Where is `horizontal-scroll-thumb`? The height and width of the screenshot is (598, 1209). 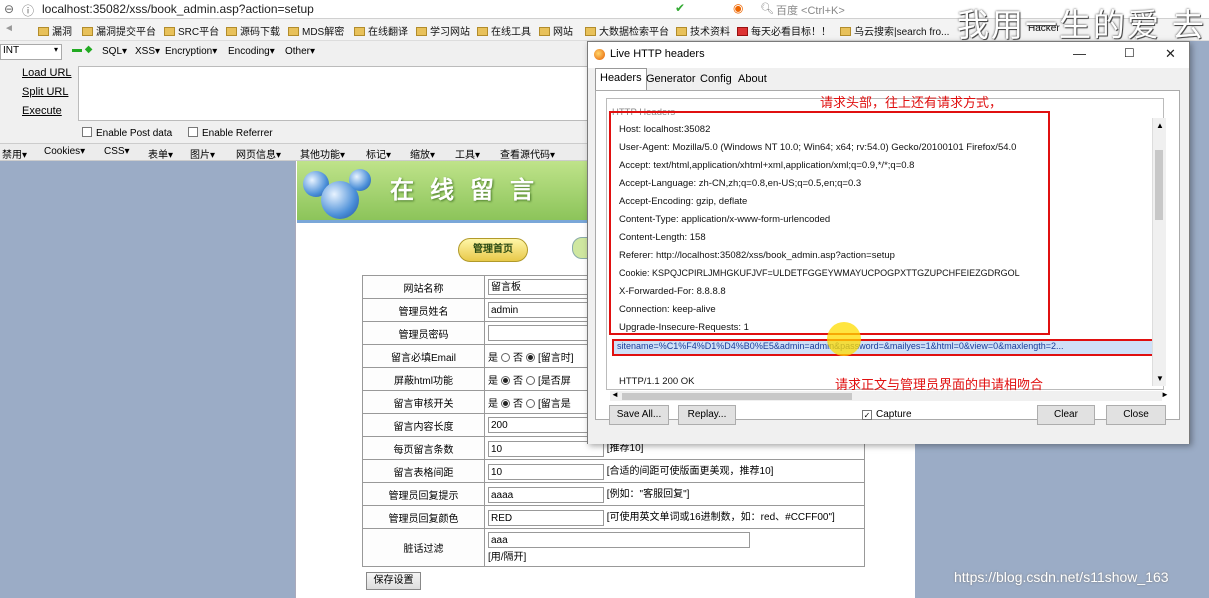 horizontal-scroll-thumb is located at coordinates (737, 396).